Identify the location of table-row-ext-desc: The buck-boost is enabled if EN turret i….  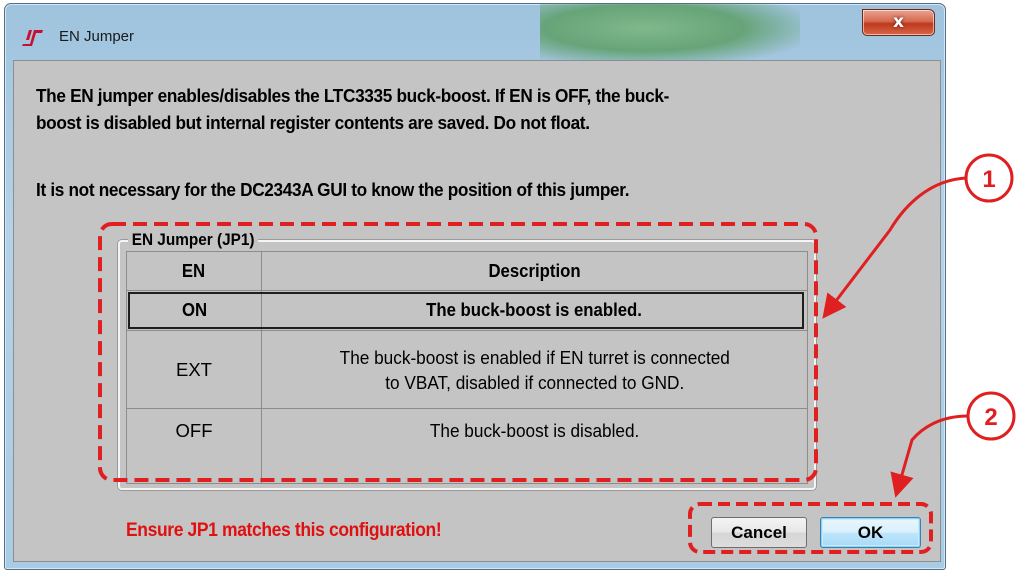
(534, 369).